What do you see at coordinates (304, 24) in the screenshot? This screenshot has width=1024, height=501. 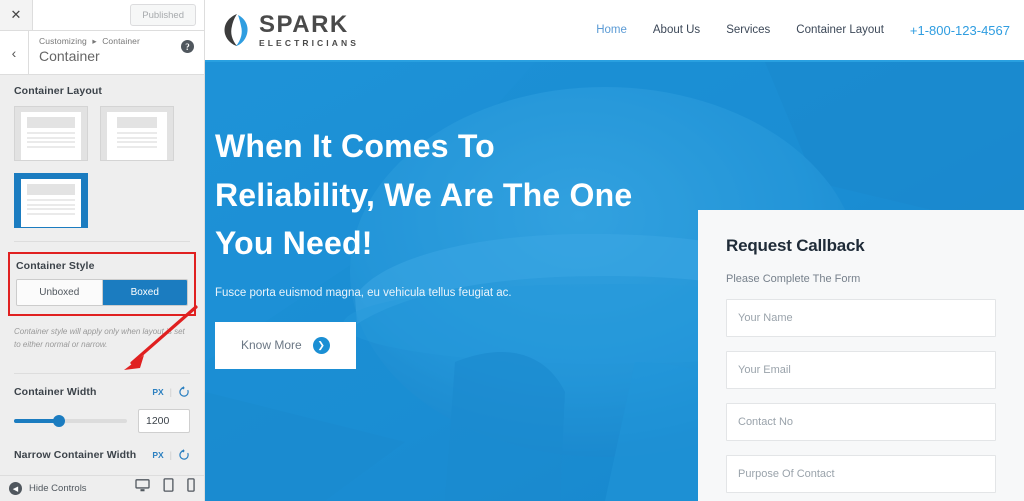 I see `logo-primary-text: SPARK` at bounding box center [304, 24].